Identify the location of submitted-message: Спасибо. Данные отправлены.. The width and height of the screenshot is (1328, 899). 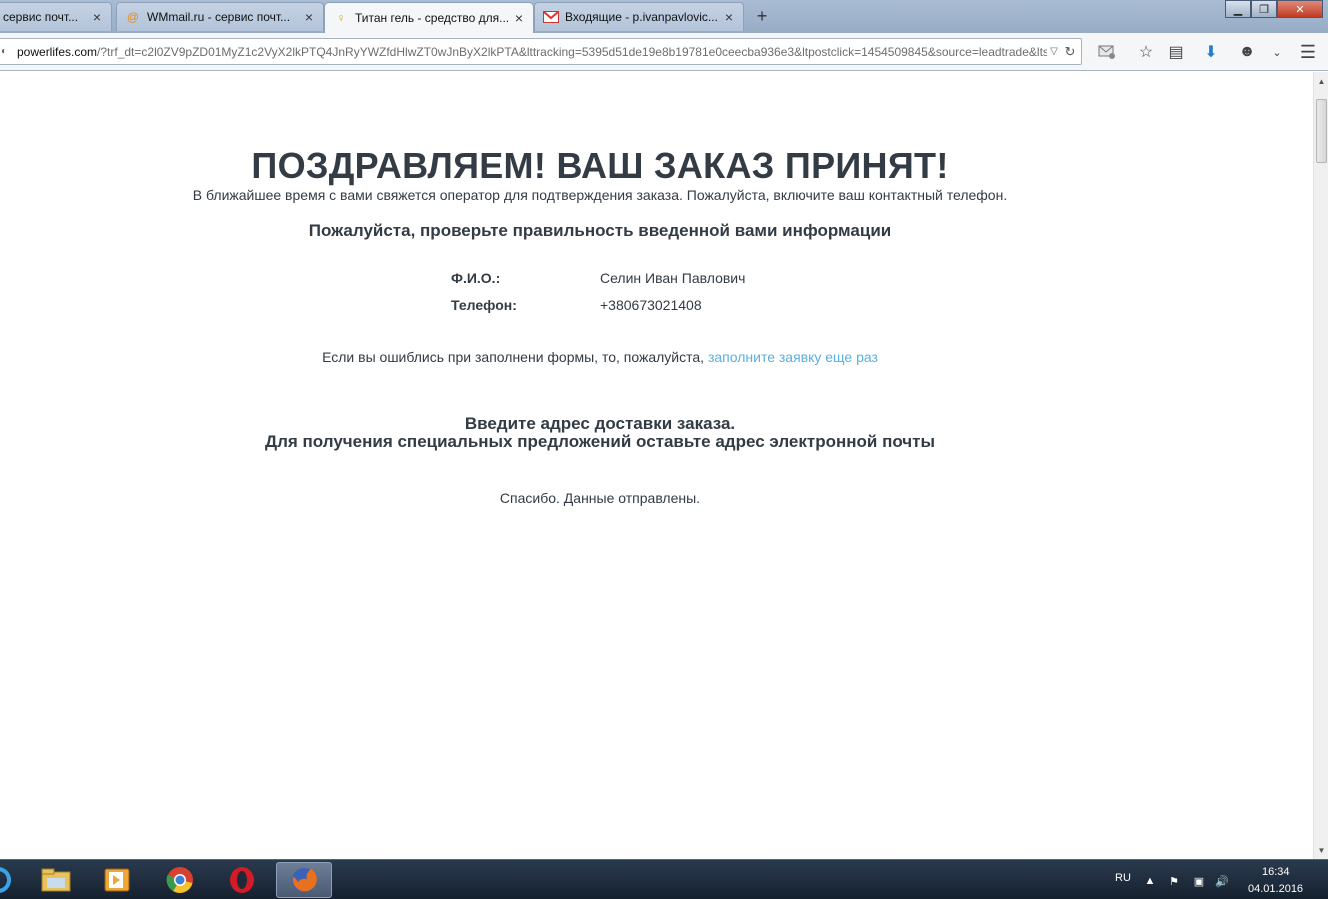
(600, 498).